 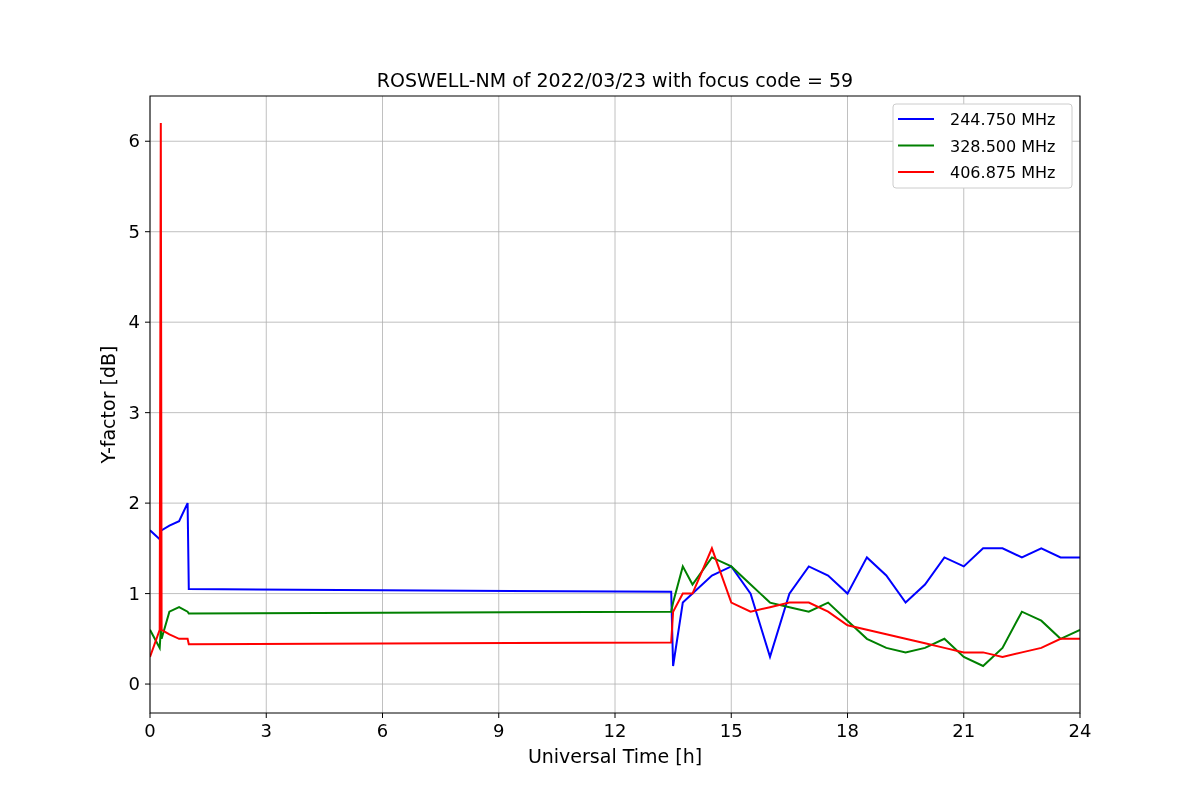 I want to click on y-tick-label: 4, so click(x=134, y=322).